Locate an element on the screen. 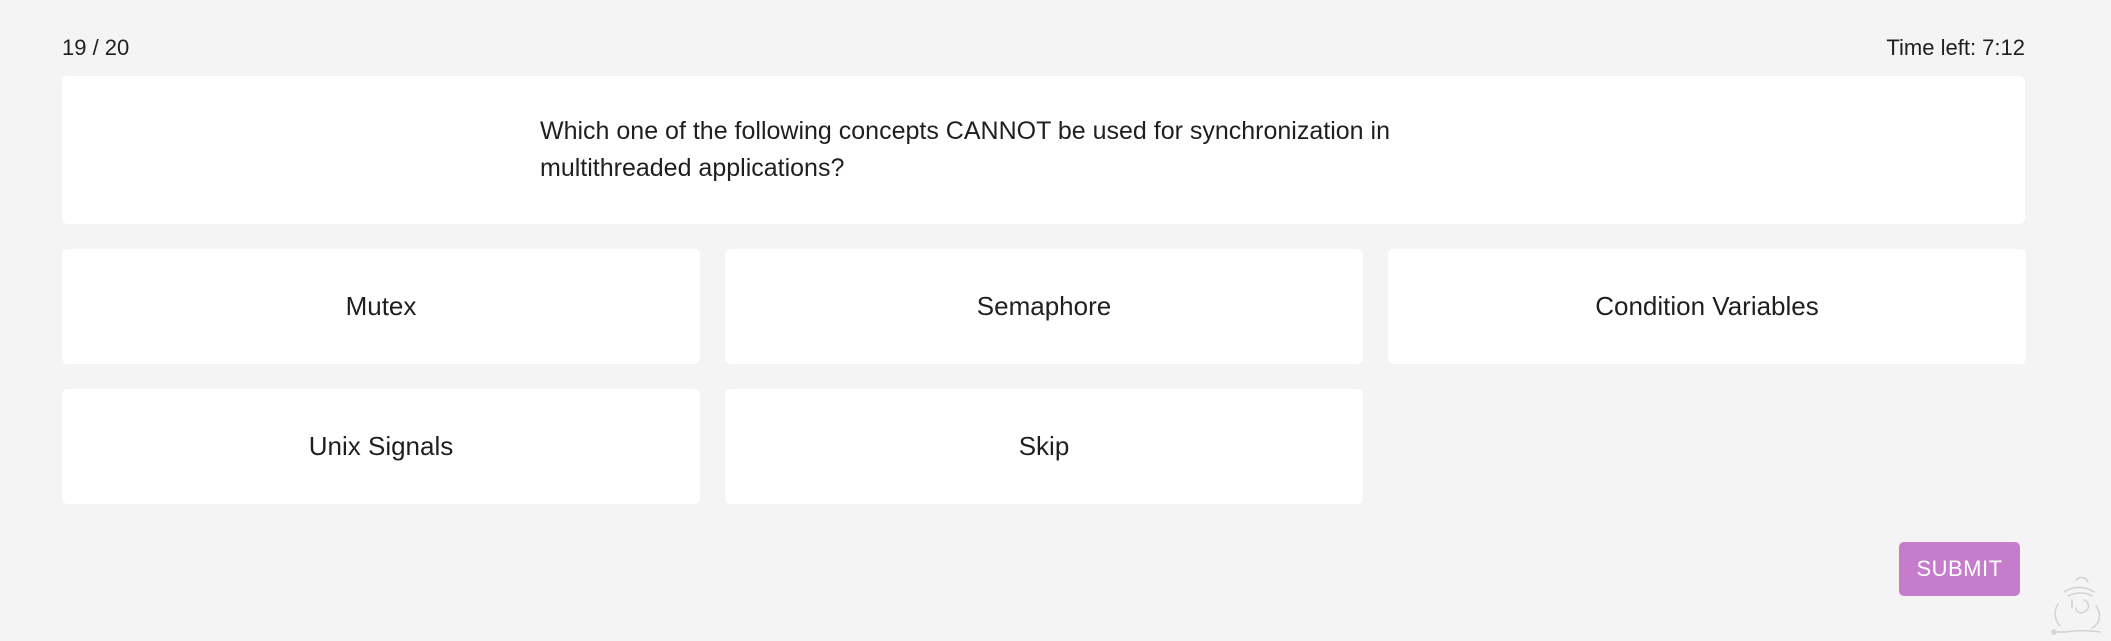  submit-button: SUBMIT is located at coordinates (1959, 569).